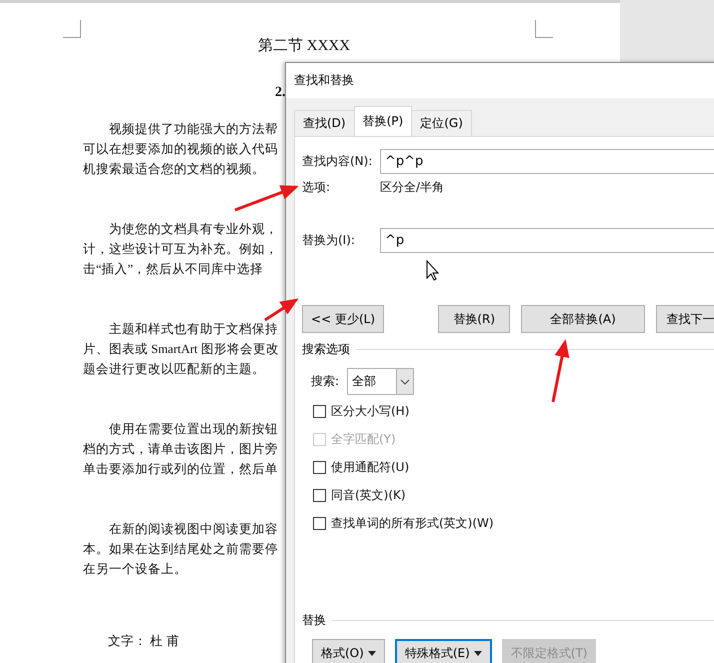 Image resolution: width=714 pixels, height=663 pixels. I want to click on mouse-cursor-icon, so click(433, 270).